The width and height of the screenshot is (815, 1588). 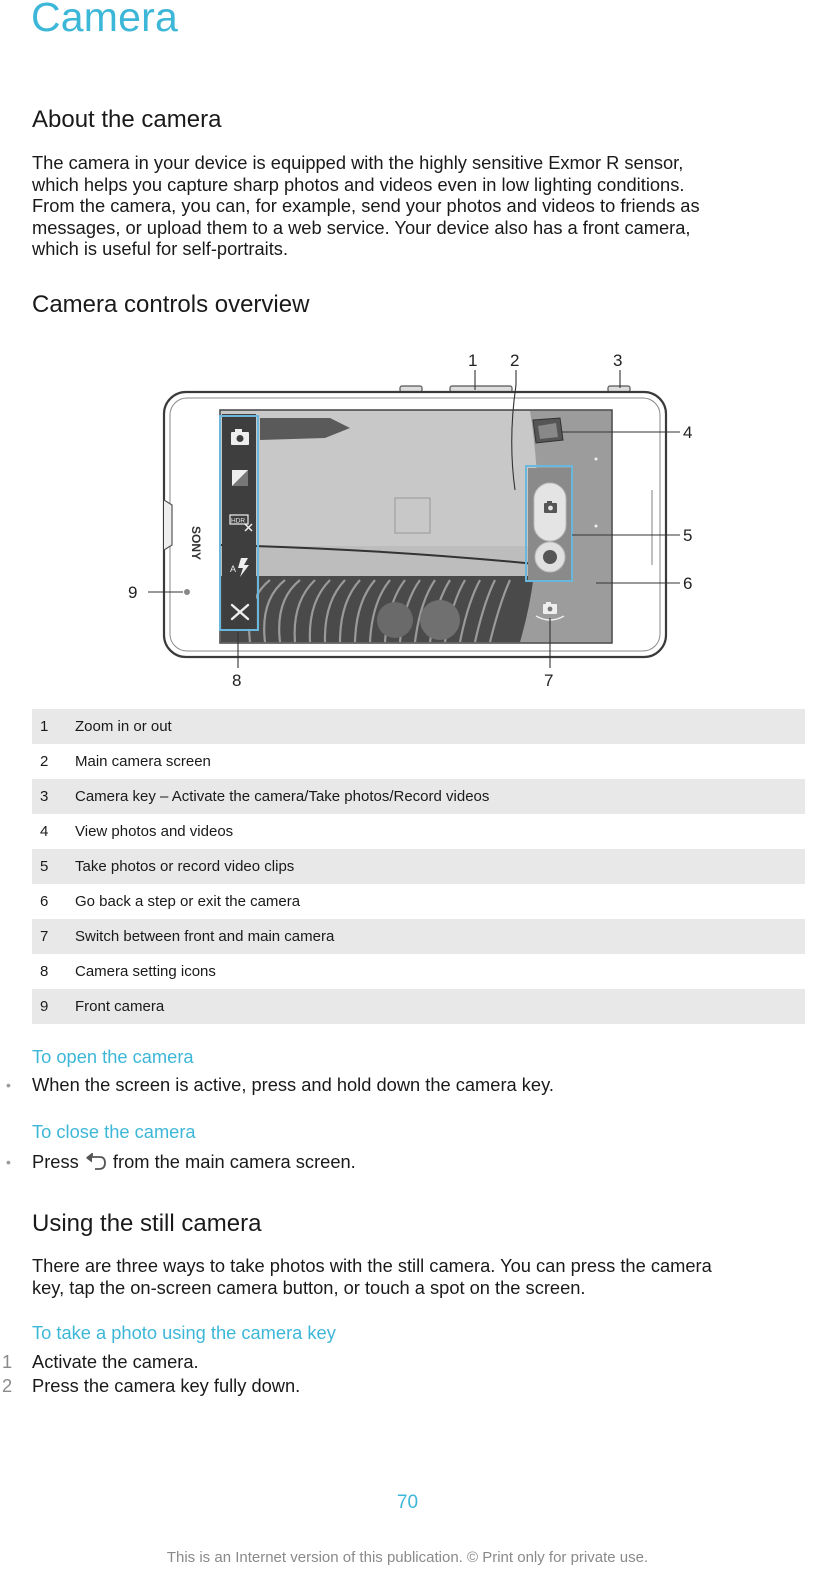 What do you see at coordinates (44, 726) in the screenshot?
I see `legend-number: 1` at bounding box center [44, 726].